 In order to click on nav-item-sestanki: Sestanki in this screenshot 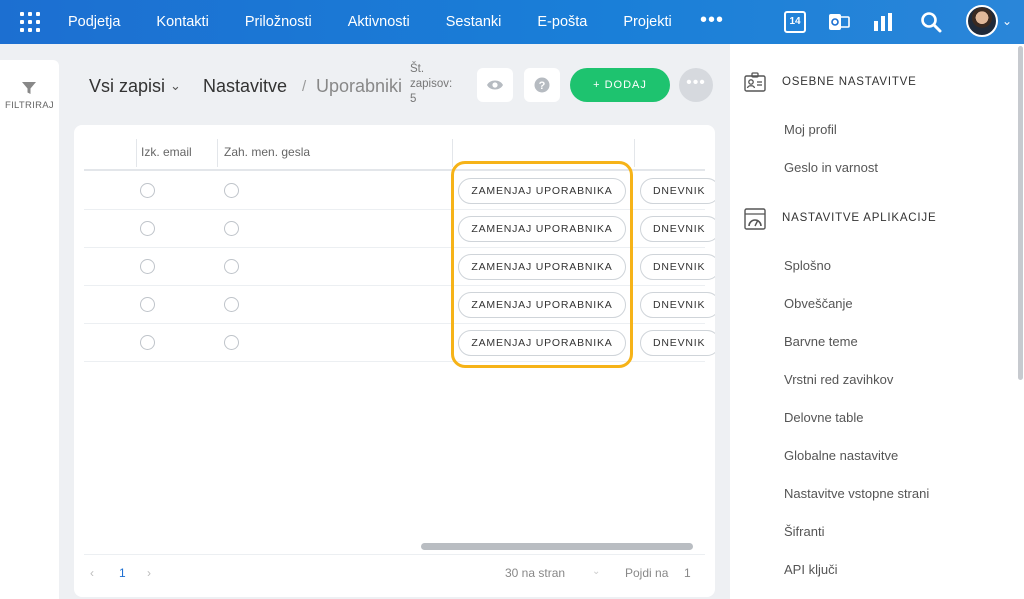, I will do `click(474, 22)`.